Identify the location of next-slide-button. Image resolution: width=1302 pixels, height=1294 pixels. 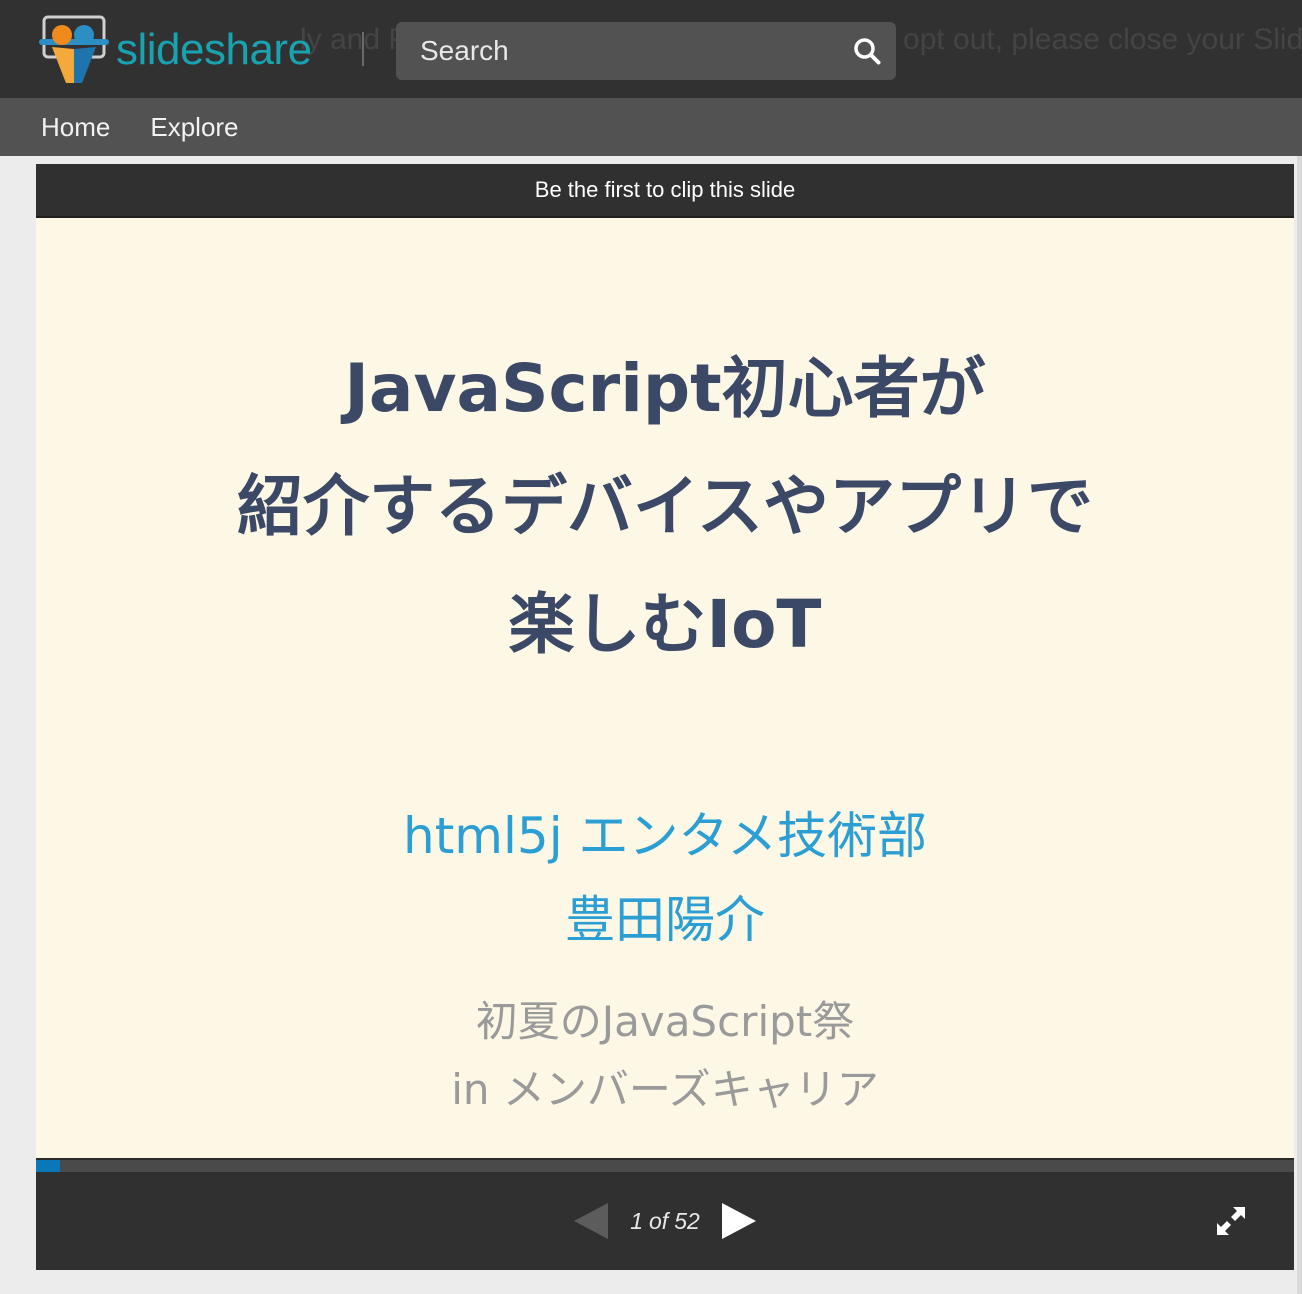
(739, 1221).